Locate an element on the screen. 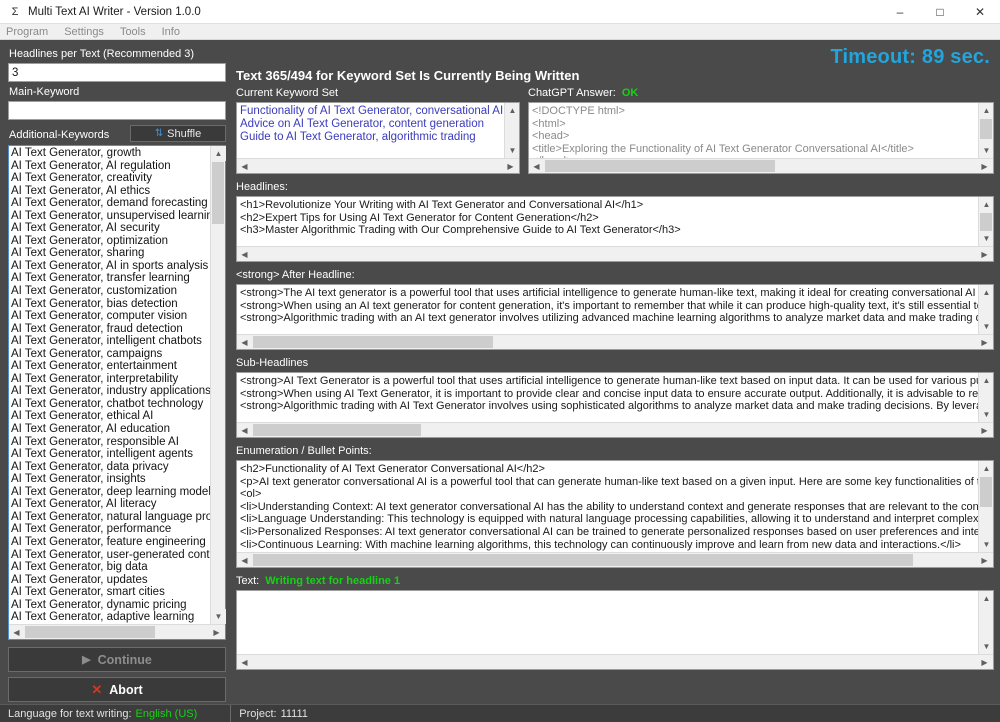 This screenshot has width=1000, height=722. headlines-horizontal-scrollbar: ◀ ▶ is located at coordinates (615, 253).